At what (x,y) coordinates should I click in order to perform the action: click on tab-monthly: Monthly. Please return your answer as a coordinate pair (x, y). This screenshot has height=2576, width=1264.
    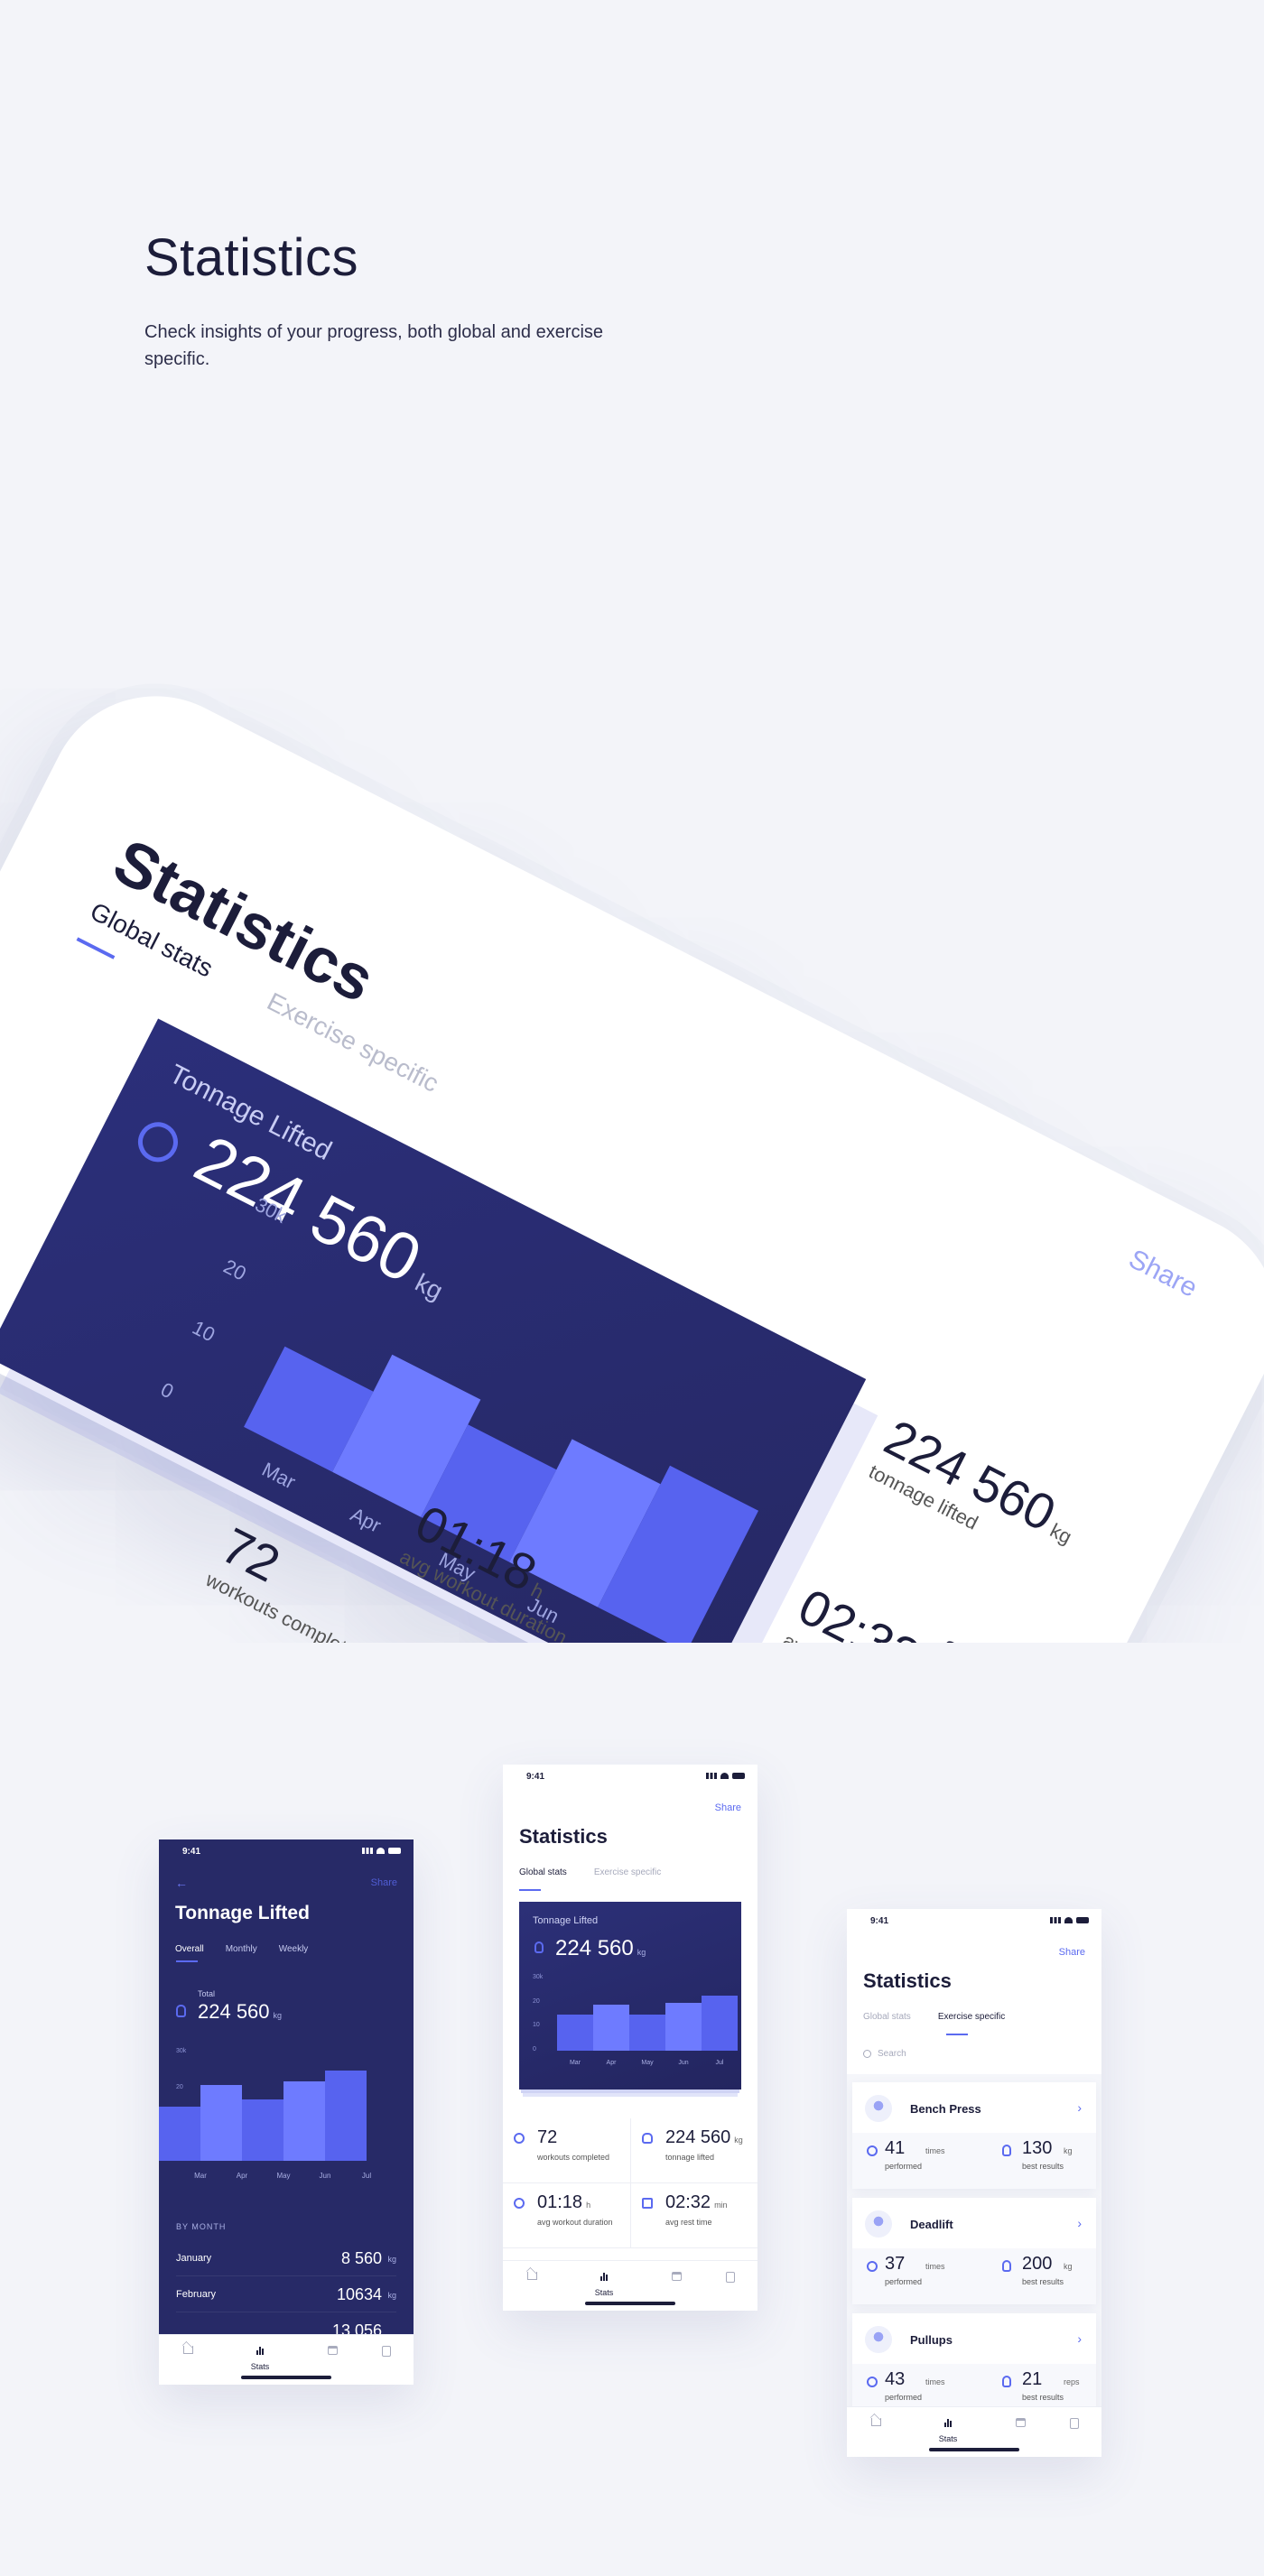
    Looking at the image, I should click on (241, 1949).